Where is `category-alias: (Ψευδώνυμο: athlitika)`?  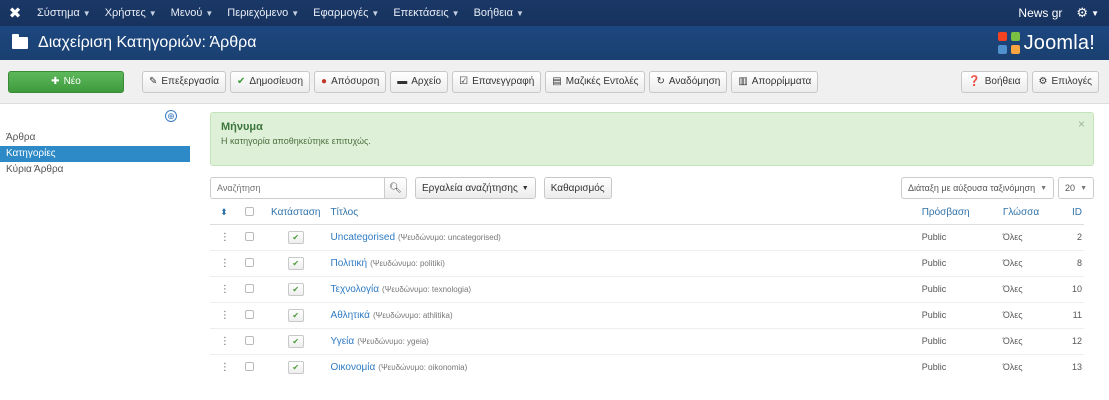 category-alias: (Ψευδώνυμο: athlitika) is located at coordinates (412, 315).